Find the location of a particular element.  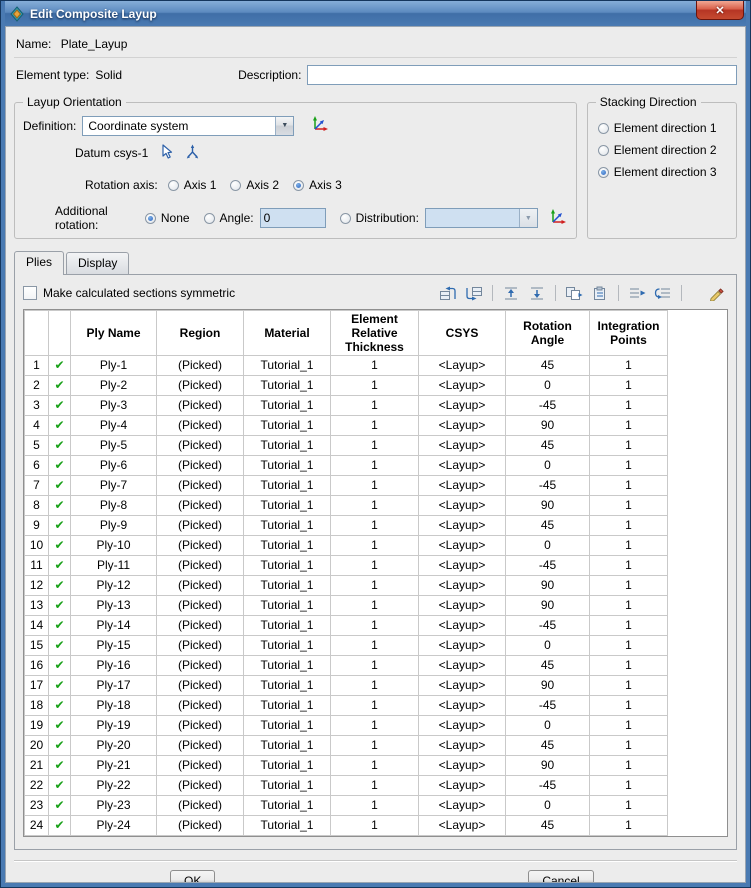

copy-plies-icon is located at coordinates (574, 293).